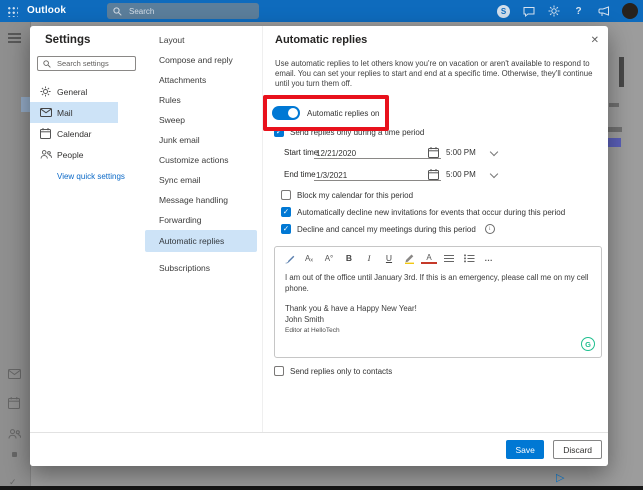 This screenshot has height=490, width=643. Describe the element at coordinates (567, 11) in the screenshot. I see `topbar-actions` at that location.